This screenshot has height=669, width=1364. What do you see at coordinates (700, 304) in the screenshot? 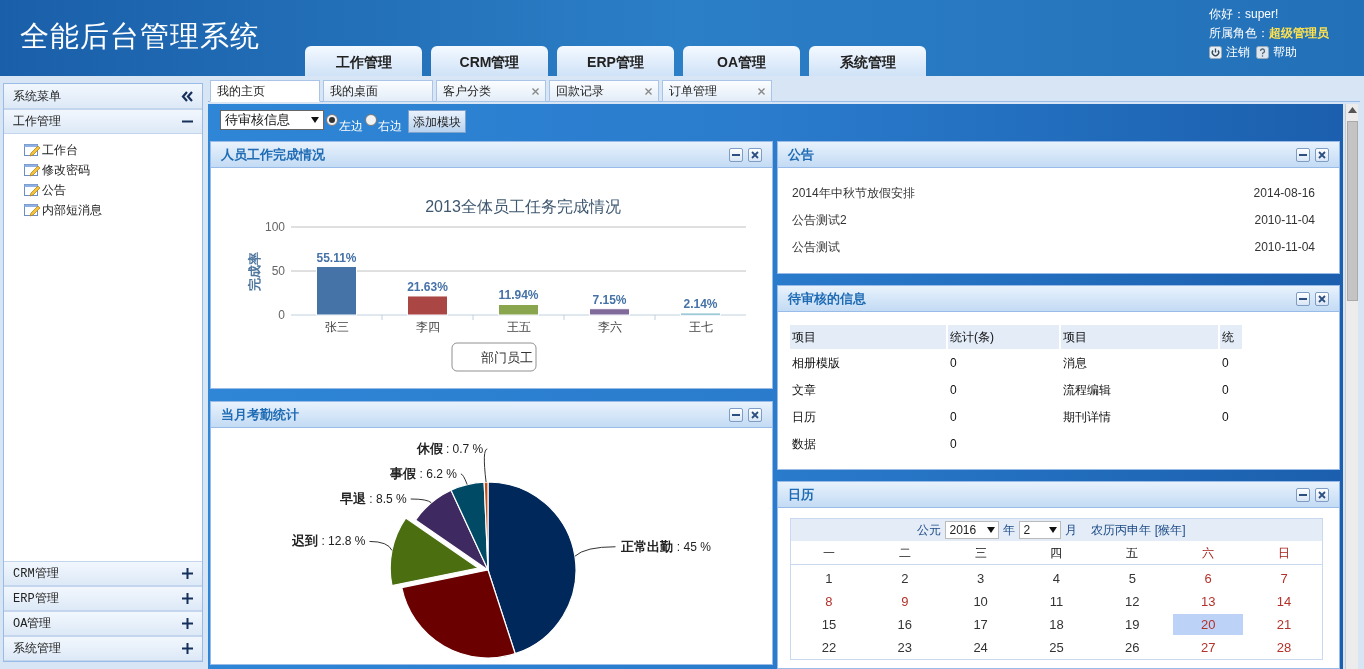
I see `data-label: 2.14%` at bounding box center [700, 304].